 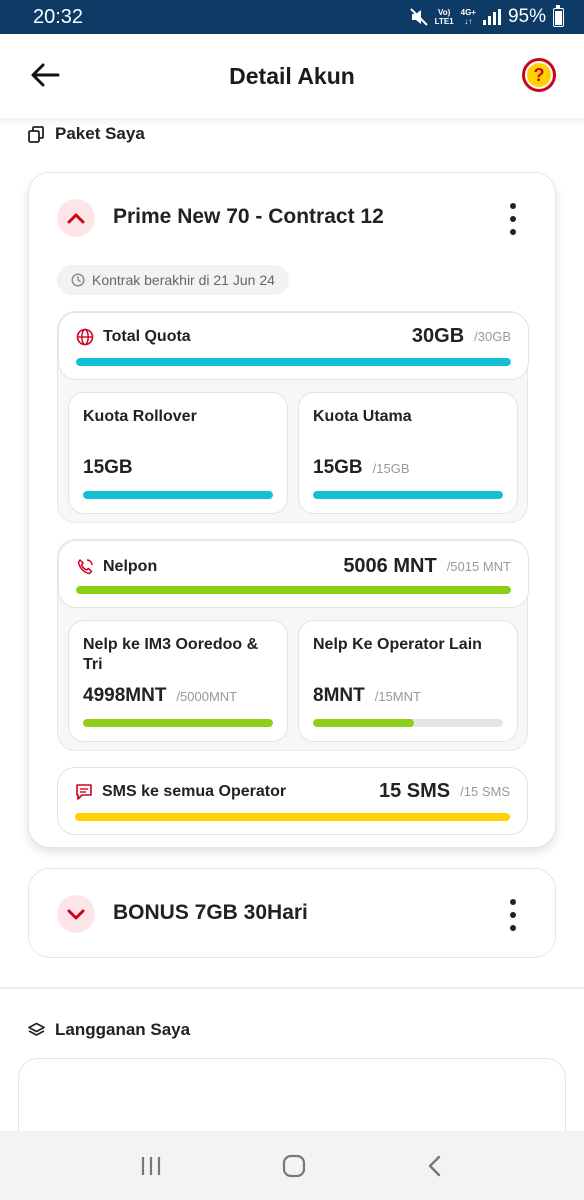 I want to click on langganan-saya-heading: Langganan Saya, so click(x=109, y=1030).